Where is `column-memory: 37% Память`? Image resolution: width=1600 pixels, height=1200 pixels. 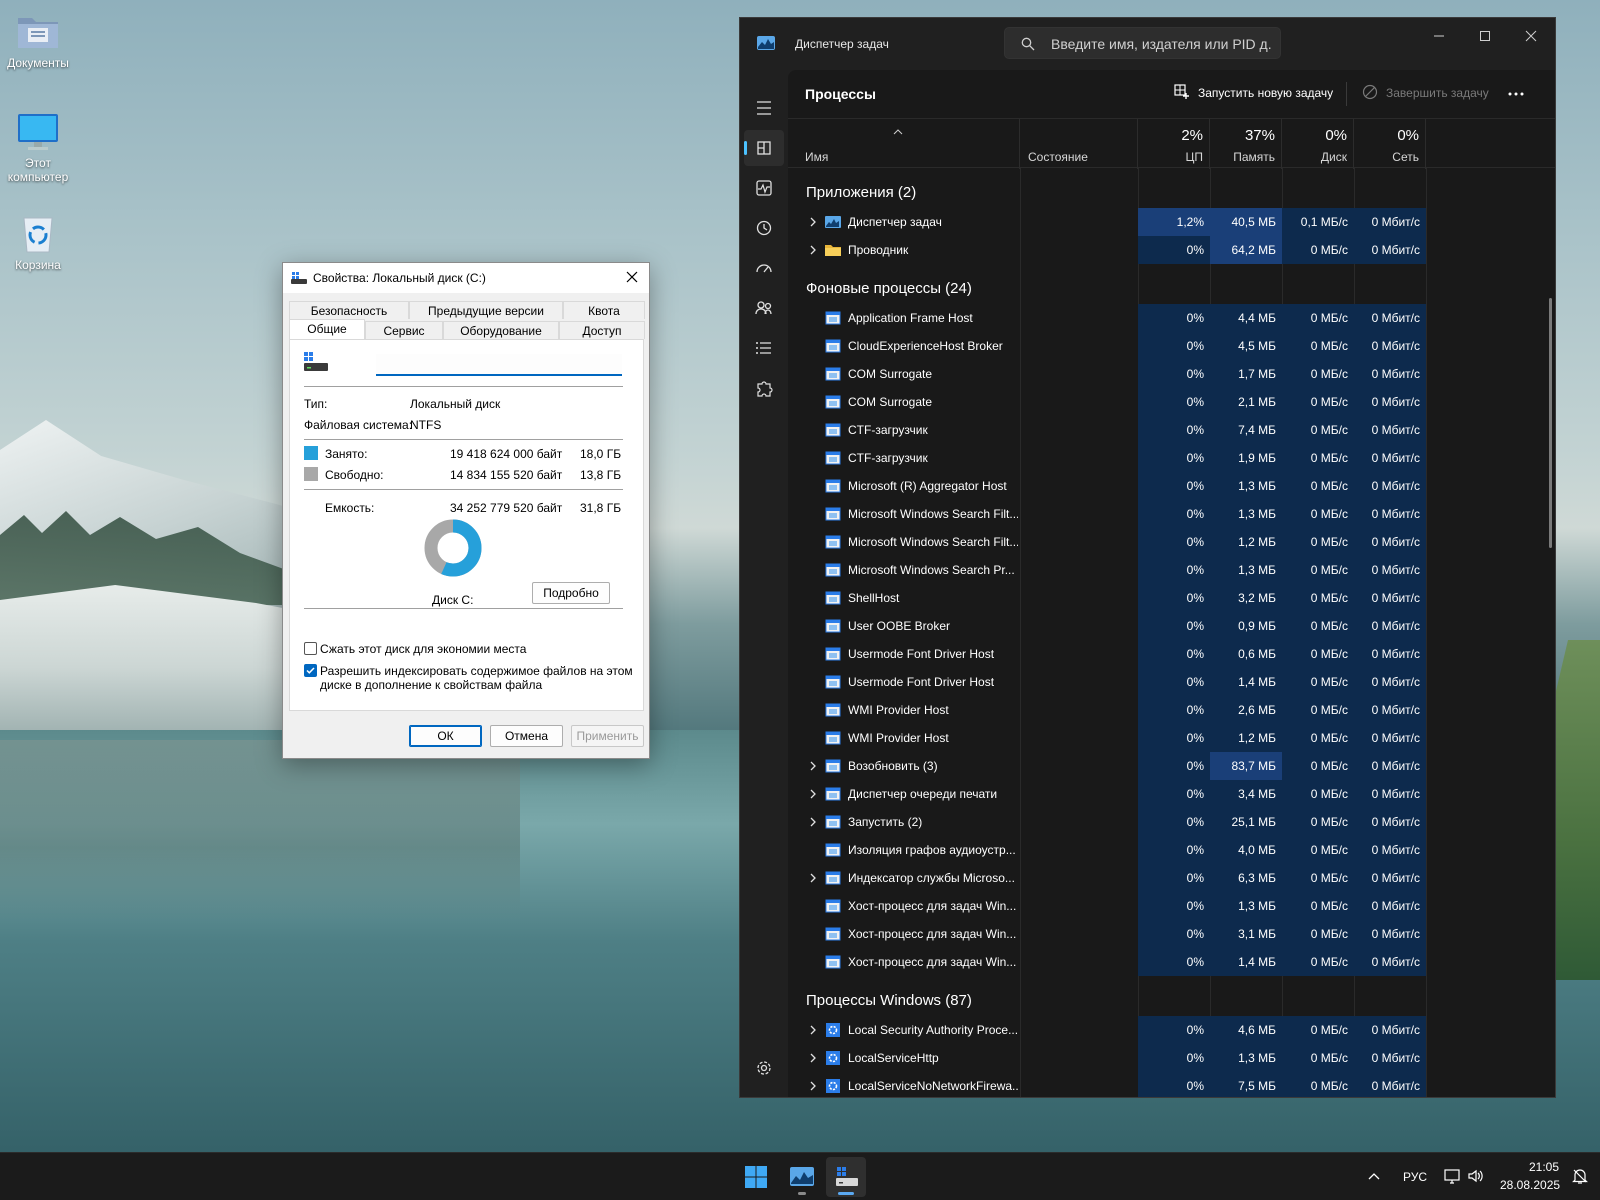
column-memory: 37% Память is located at coordinates (1246, 144).